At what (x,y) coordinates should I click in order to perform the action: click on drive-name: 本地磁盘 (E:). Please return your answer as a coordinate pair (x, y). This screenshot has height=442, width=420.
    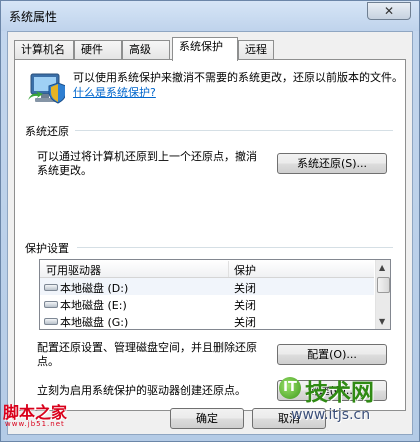
    Looking at the image, I should click on (93, 305).